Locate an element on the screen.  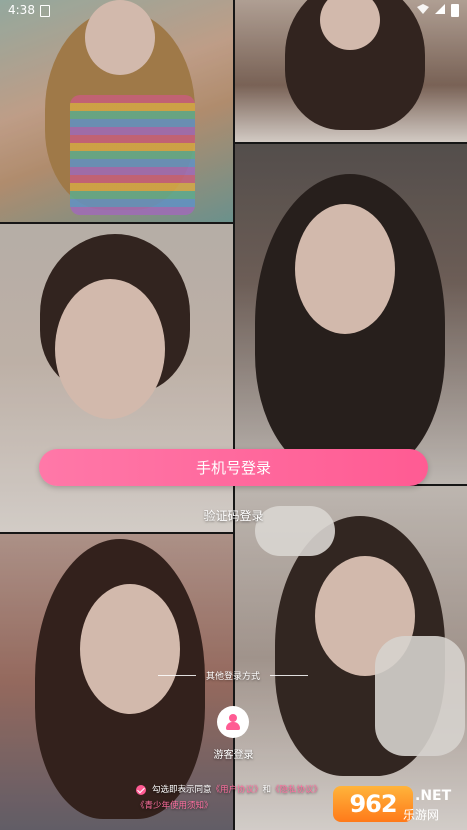
status-bar: 4:38 is located at coordinates (233, 10).